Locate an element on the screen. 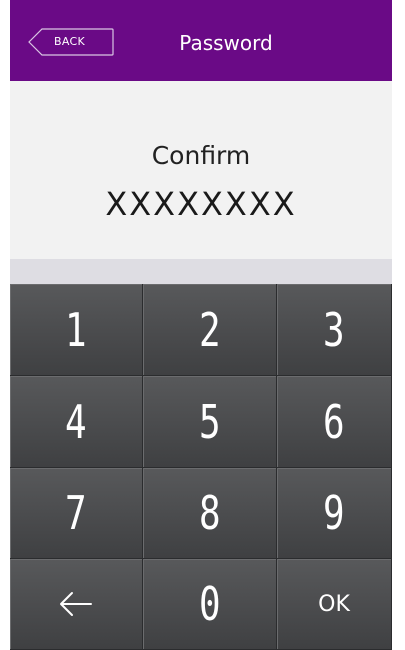 The width and height of the screenshot is (405, 650). key-5: 5 is located at coordinates (210, 422).